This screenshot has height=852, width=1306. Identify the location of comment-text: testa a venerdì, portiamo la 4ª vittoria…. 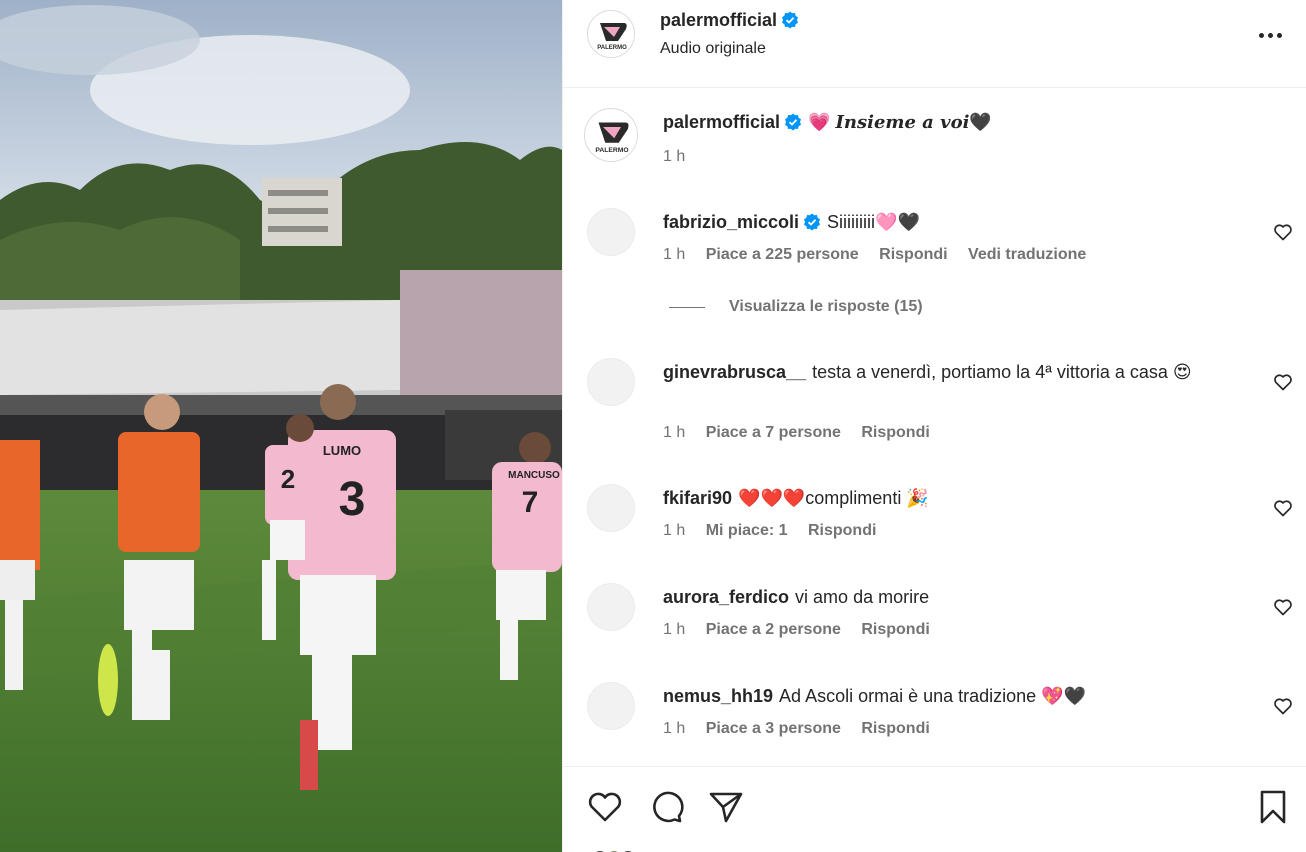
(1002, 372).